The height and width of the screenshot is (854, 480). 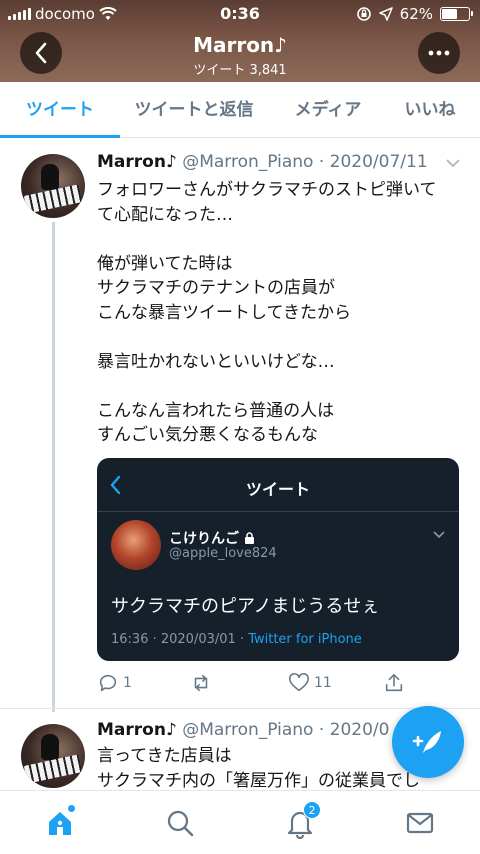 I want to click on nav-search, so click(x=180, y=823).